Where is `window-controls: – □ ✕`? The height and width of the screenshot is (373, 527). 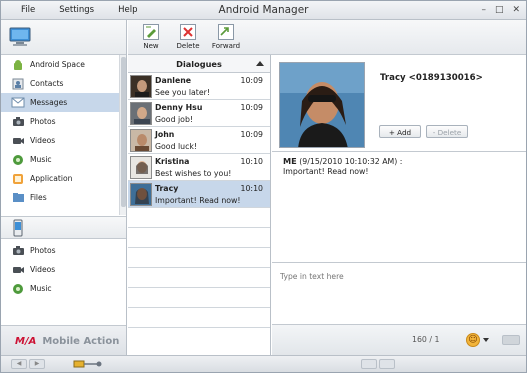
window-controls: – □ ✕ is located at coordinates (500, 10).